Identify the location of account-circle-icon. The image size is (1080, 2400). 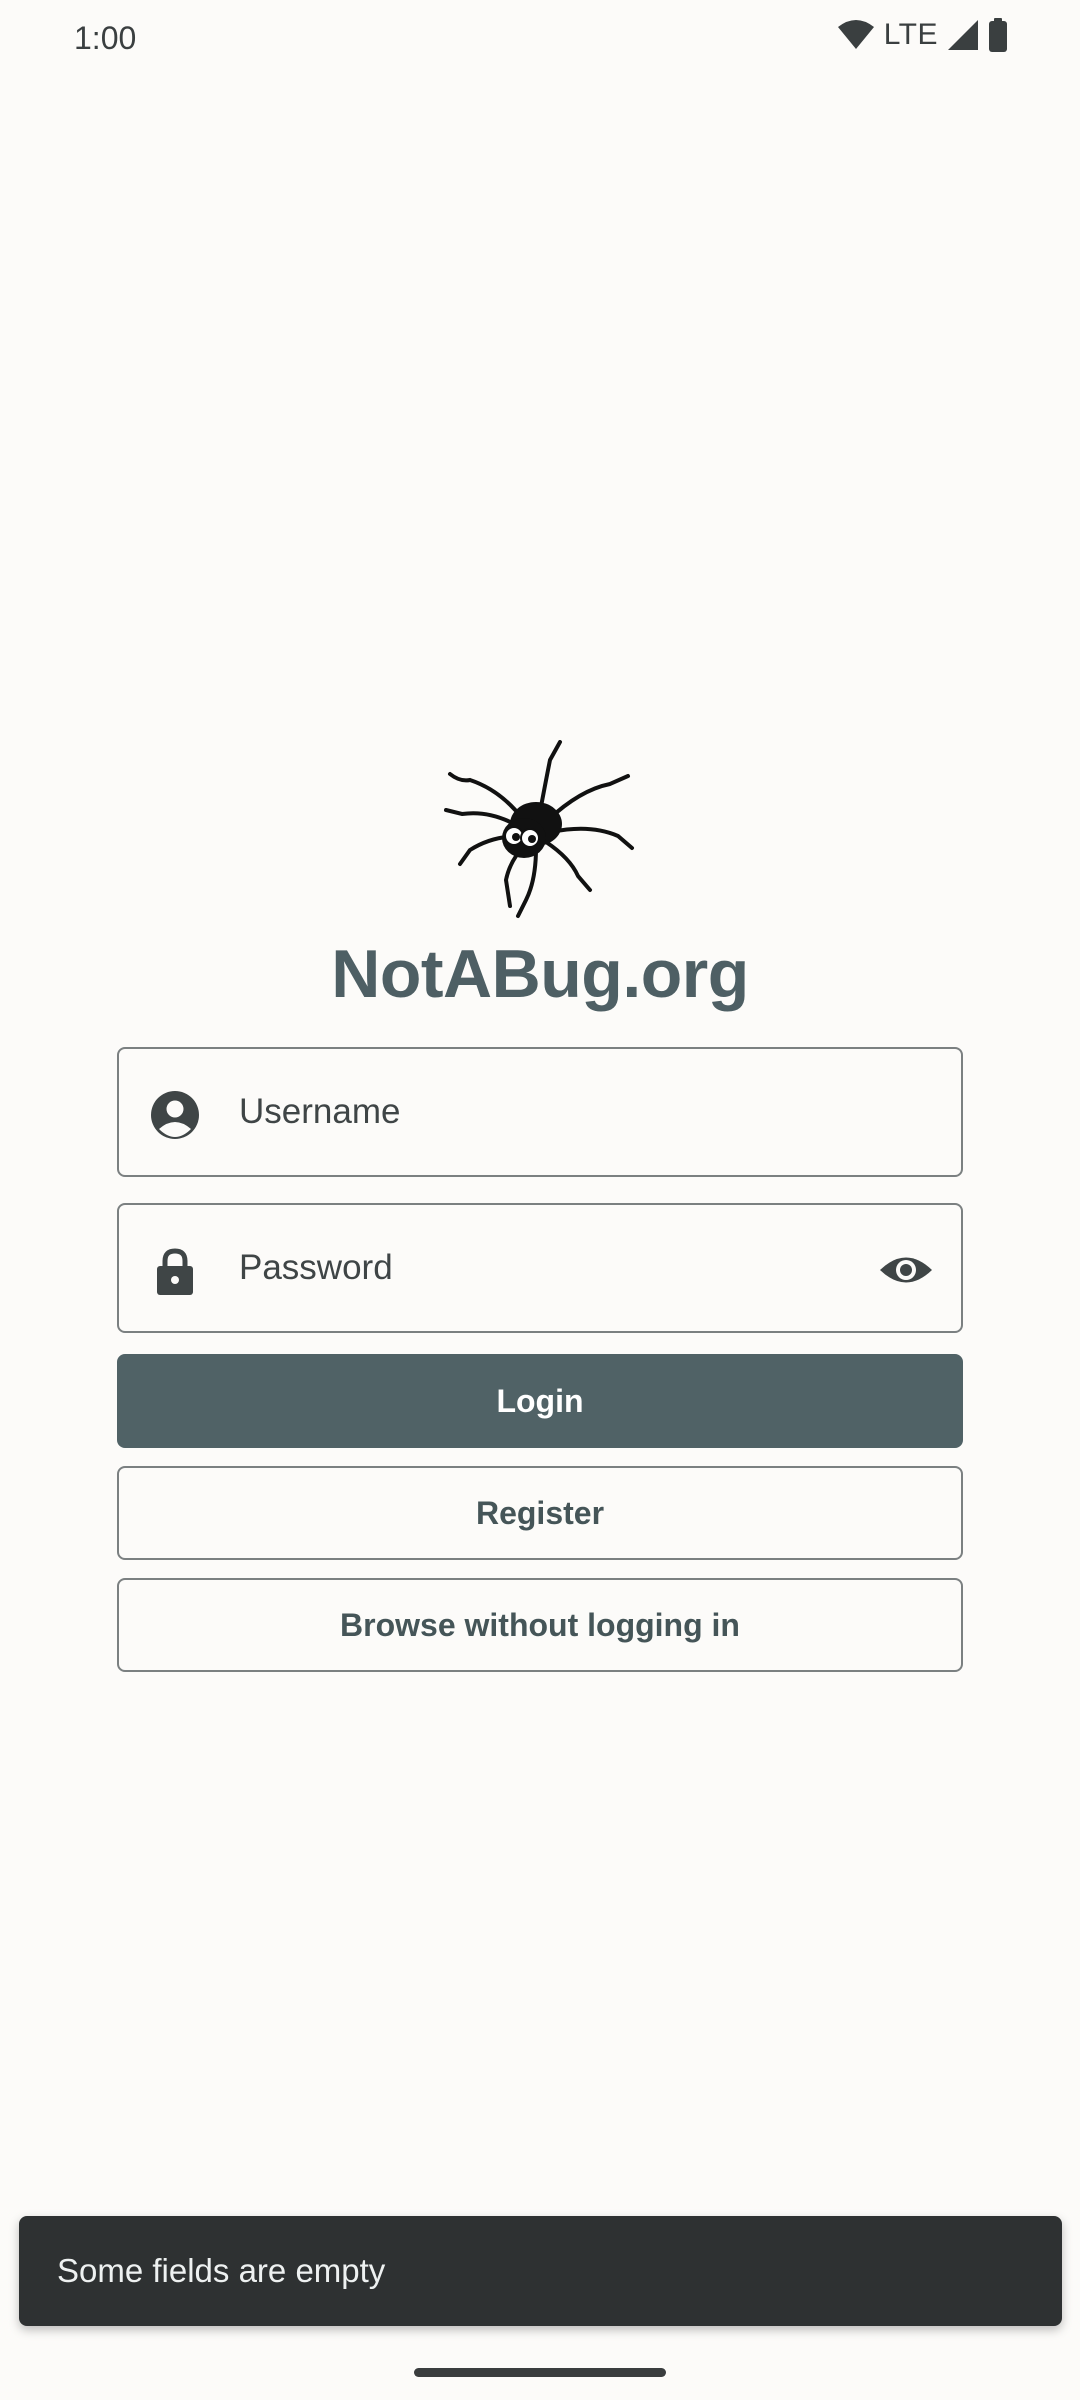
(175, 1115).